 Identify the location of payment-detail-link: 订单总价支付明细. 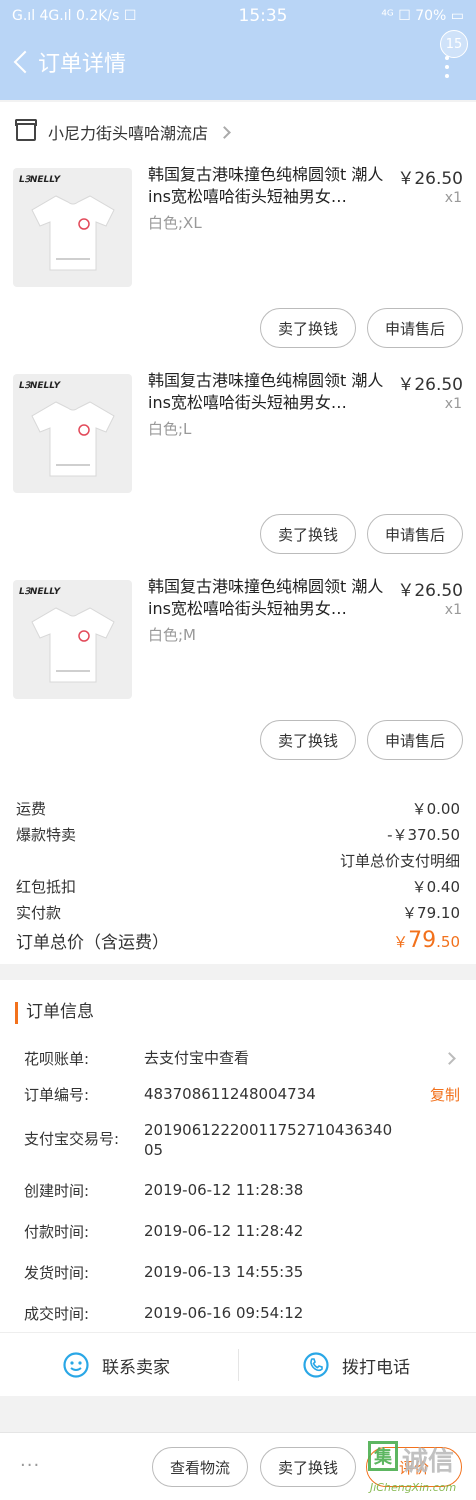
(400, 860).